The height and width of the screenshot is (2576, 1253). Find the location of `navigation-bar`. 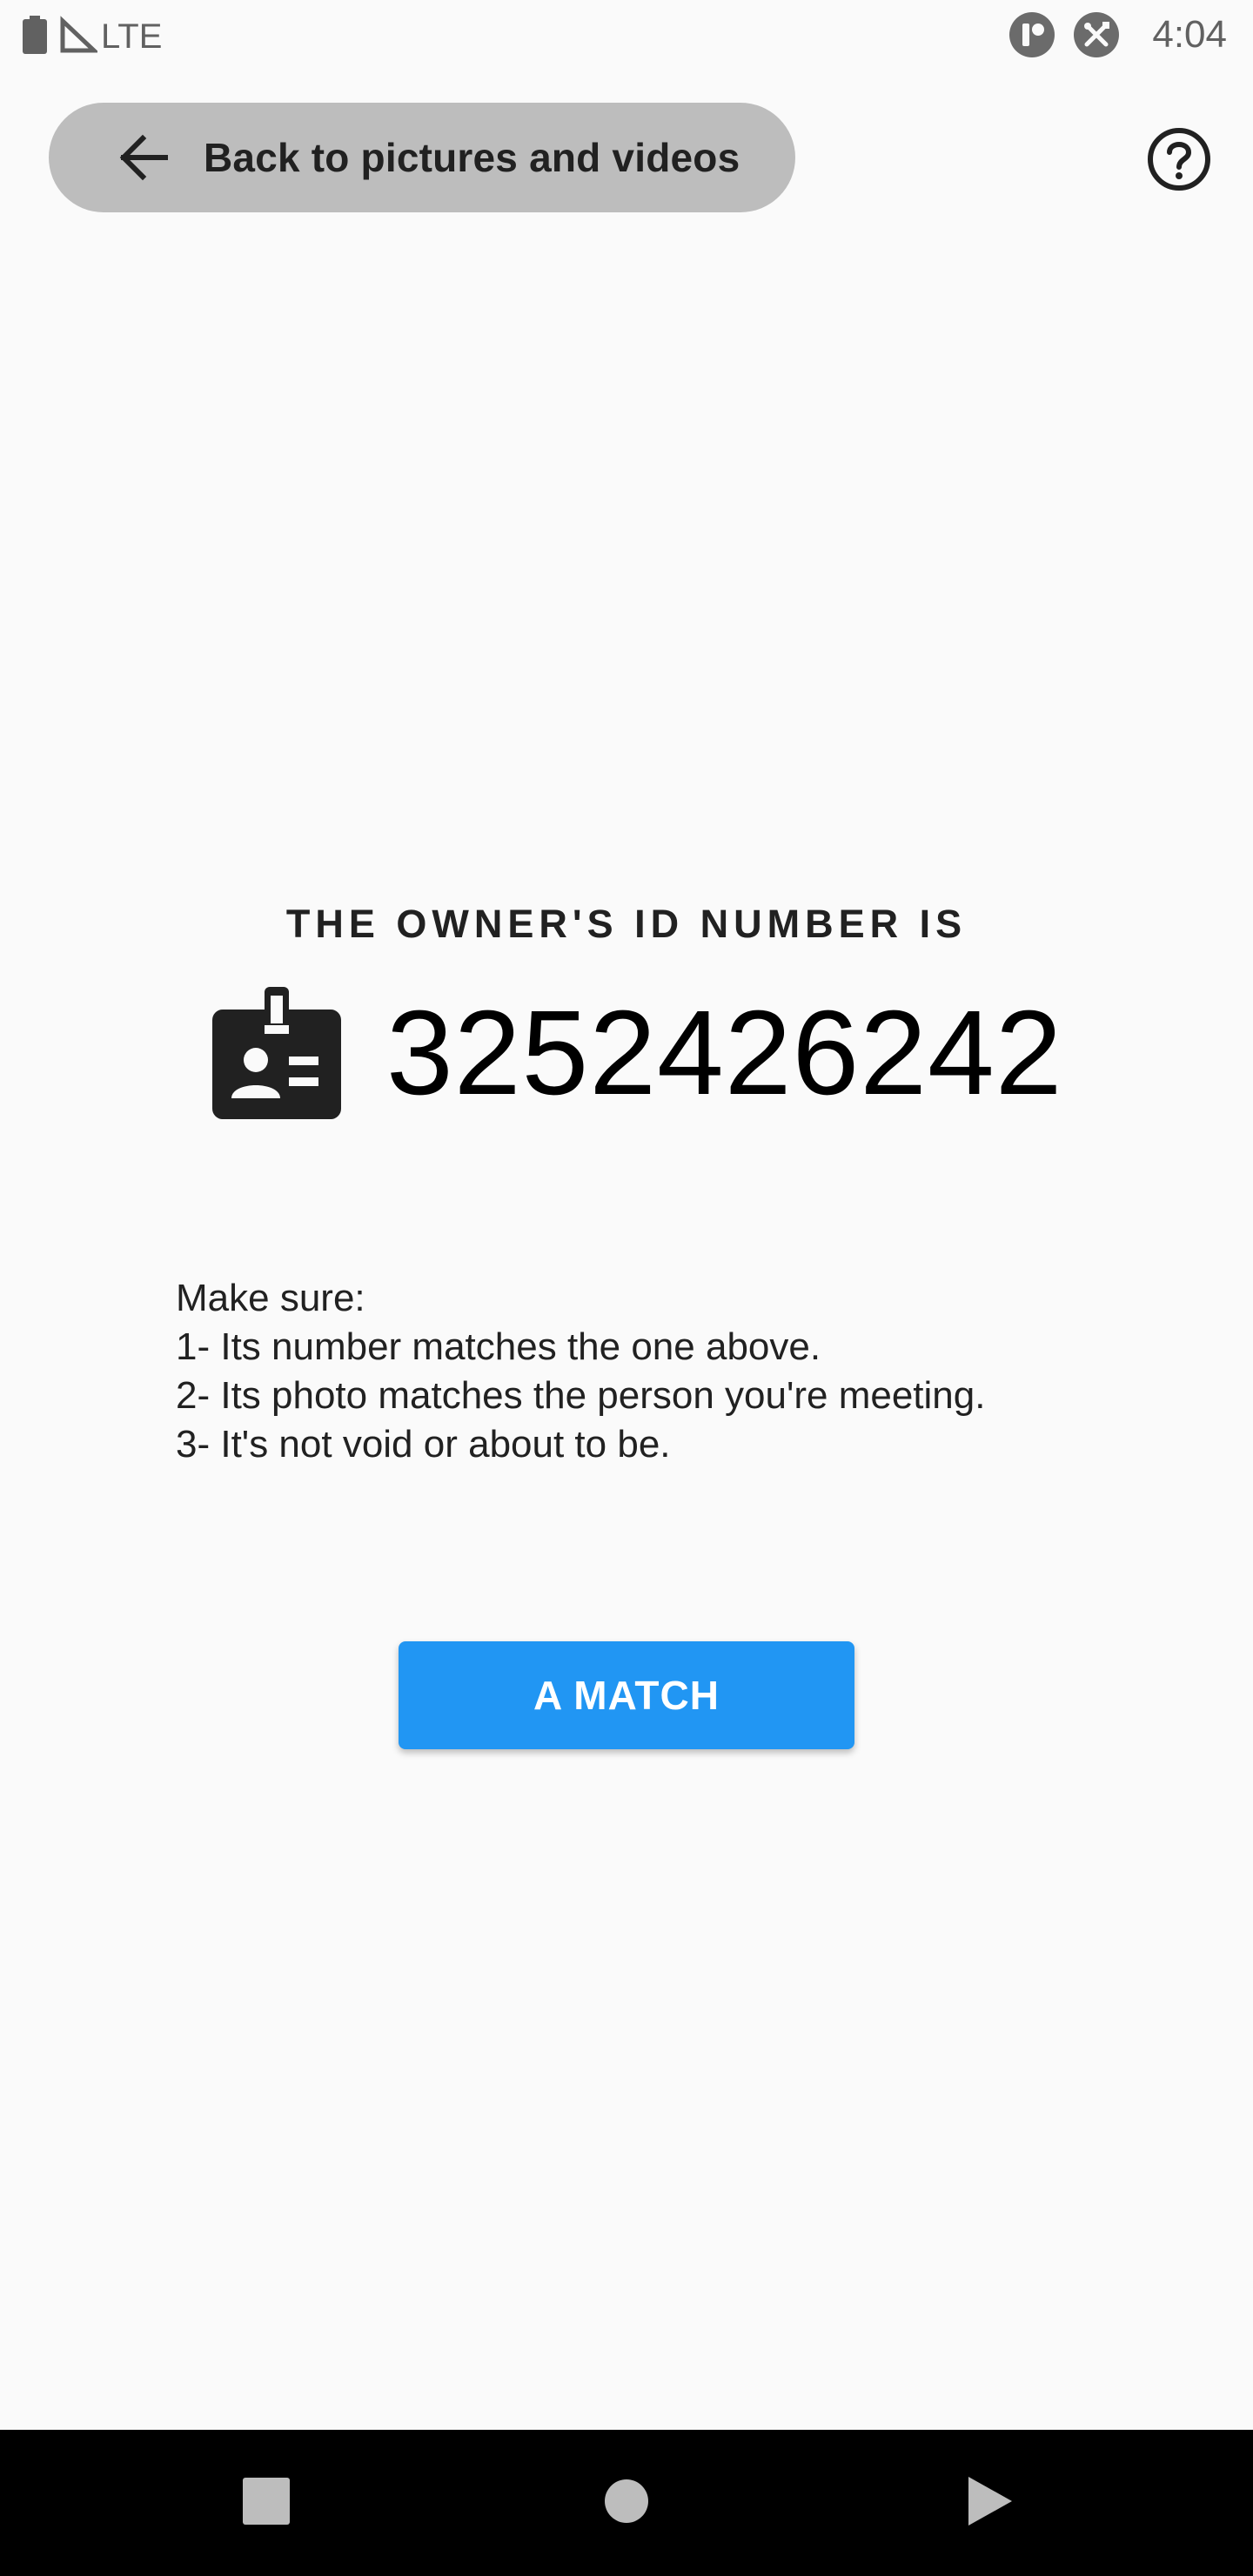

navigation-bar is located at coordinates (626, 2503).